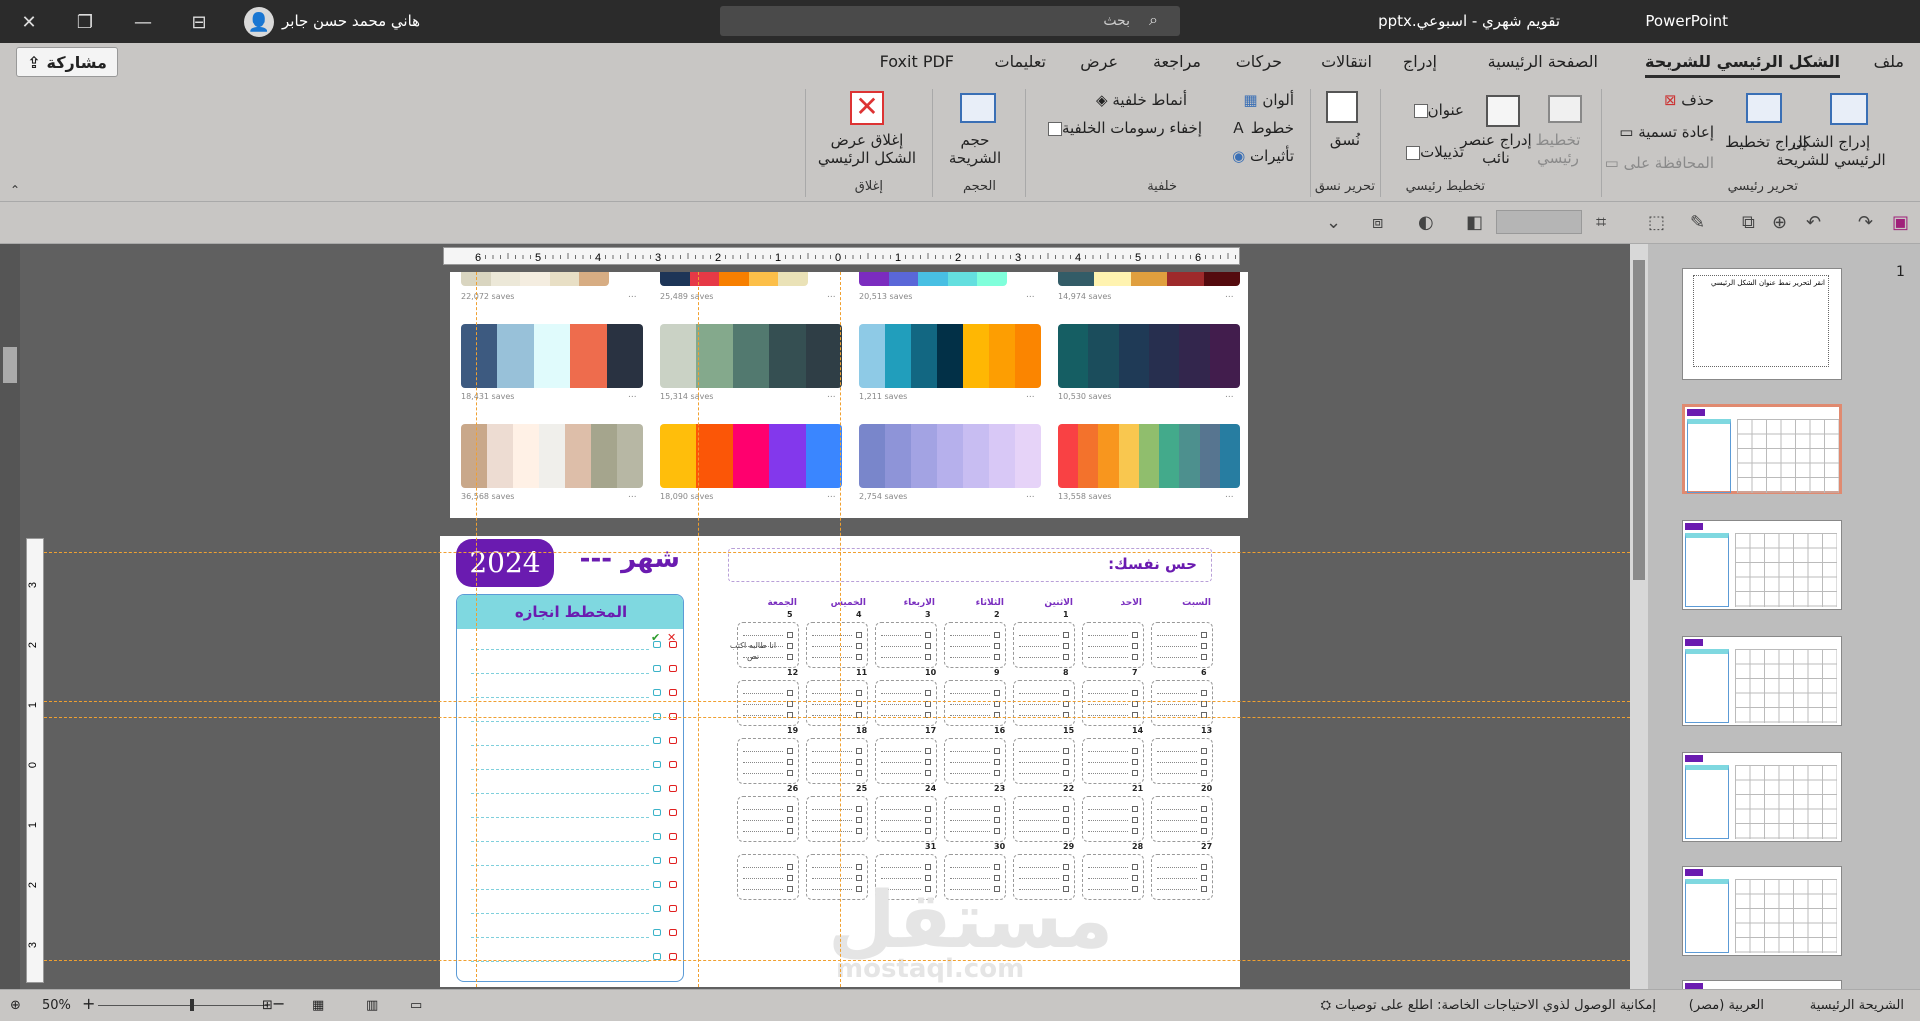  Describe the element at coordinates (1346, 61) in the screenshot. I see `tab-transitions: انتقالات` at that location.